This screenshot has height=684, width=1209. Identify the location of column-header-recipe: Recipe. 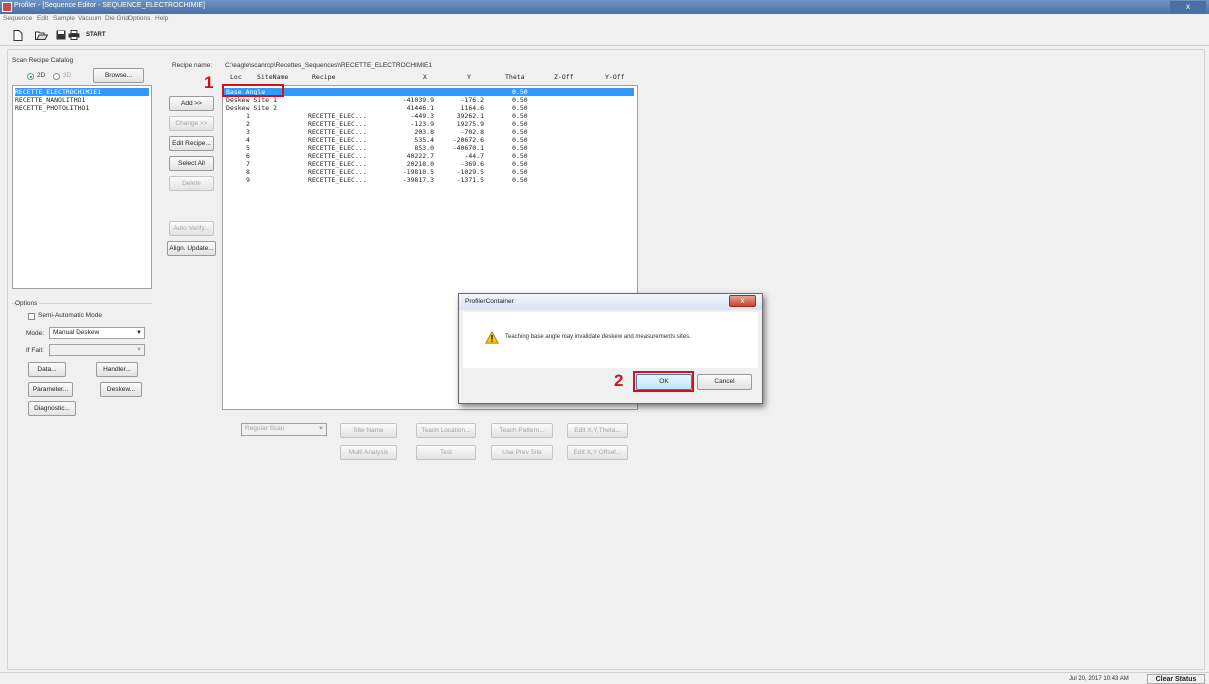
(323, 77).